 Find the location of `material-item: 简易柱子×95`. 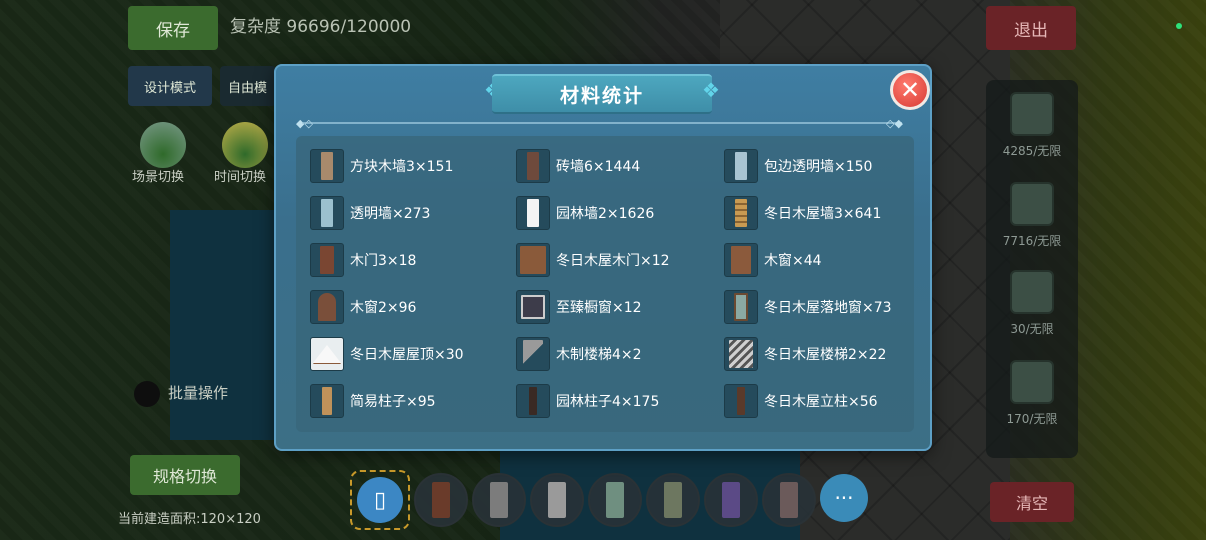

material-item: 简易柱子×95 is located at coordinates (410, 401).